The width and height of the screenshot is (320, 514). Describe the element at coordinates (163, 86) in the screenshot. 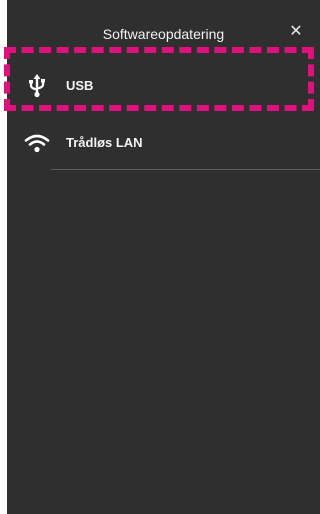

I see `menu-item-usb: USB` at that location.